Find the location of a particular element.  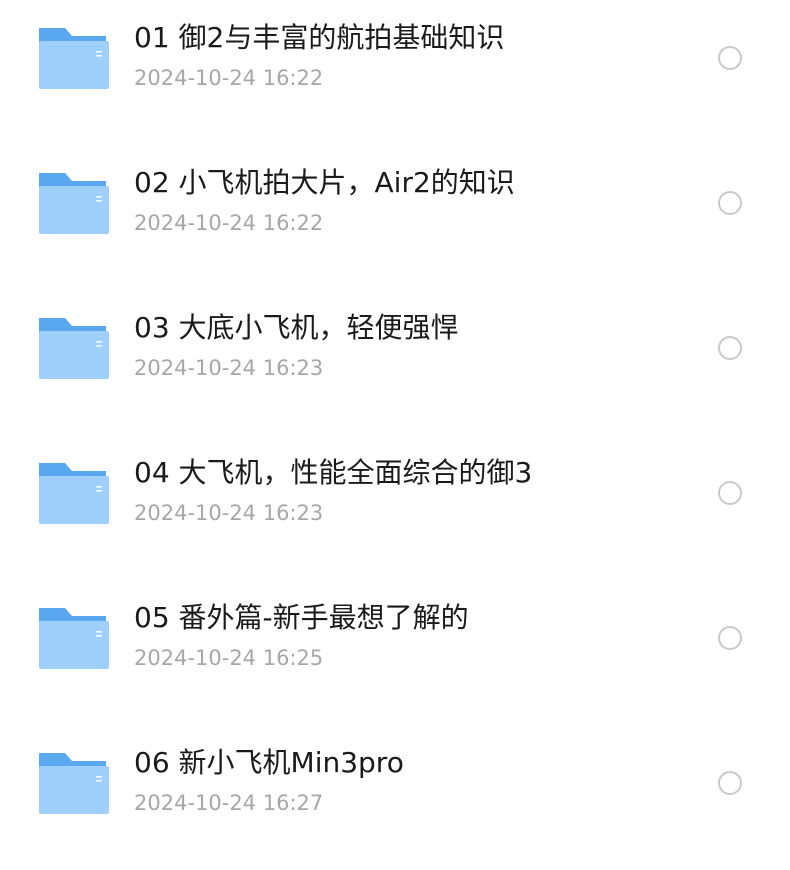

file-name: 02 小飞机拍大片，Air2的知识 is located at coordinates (324, 182).